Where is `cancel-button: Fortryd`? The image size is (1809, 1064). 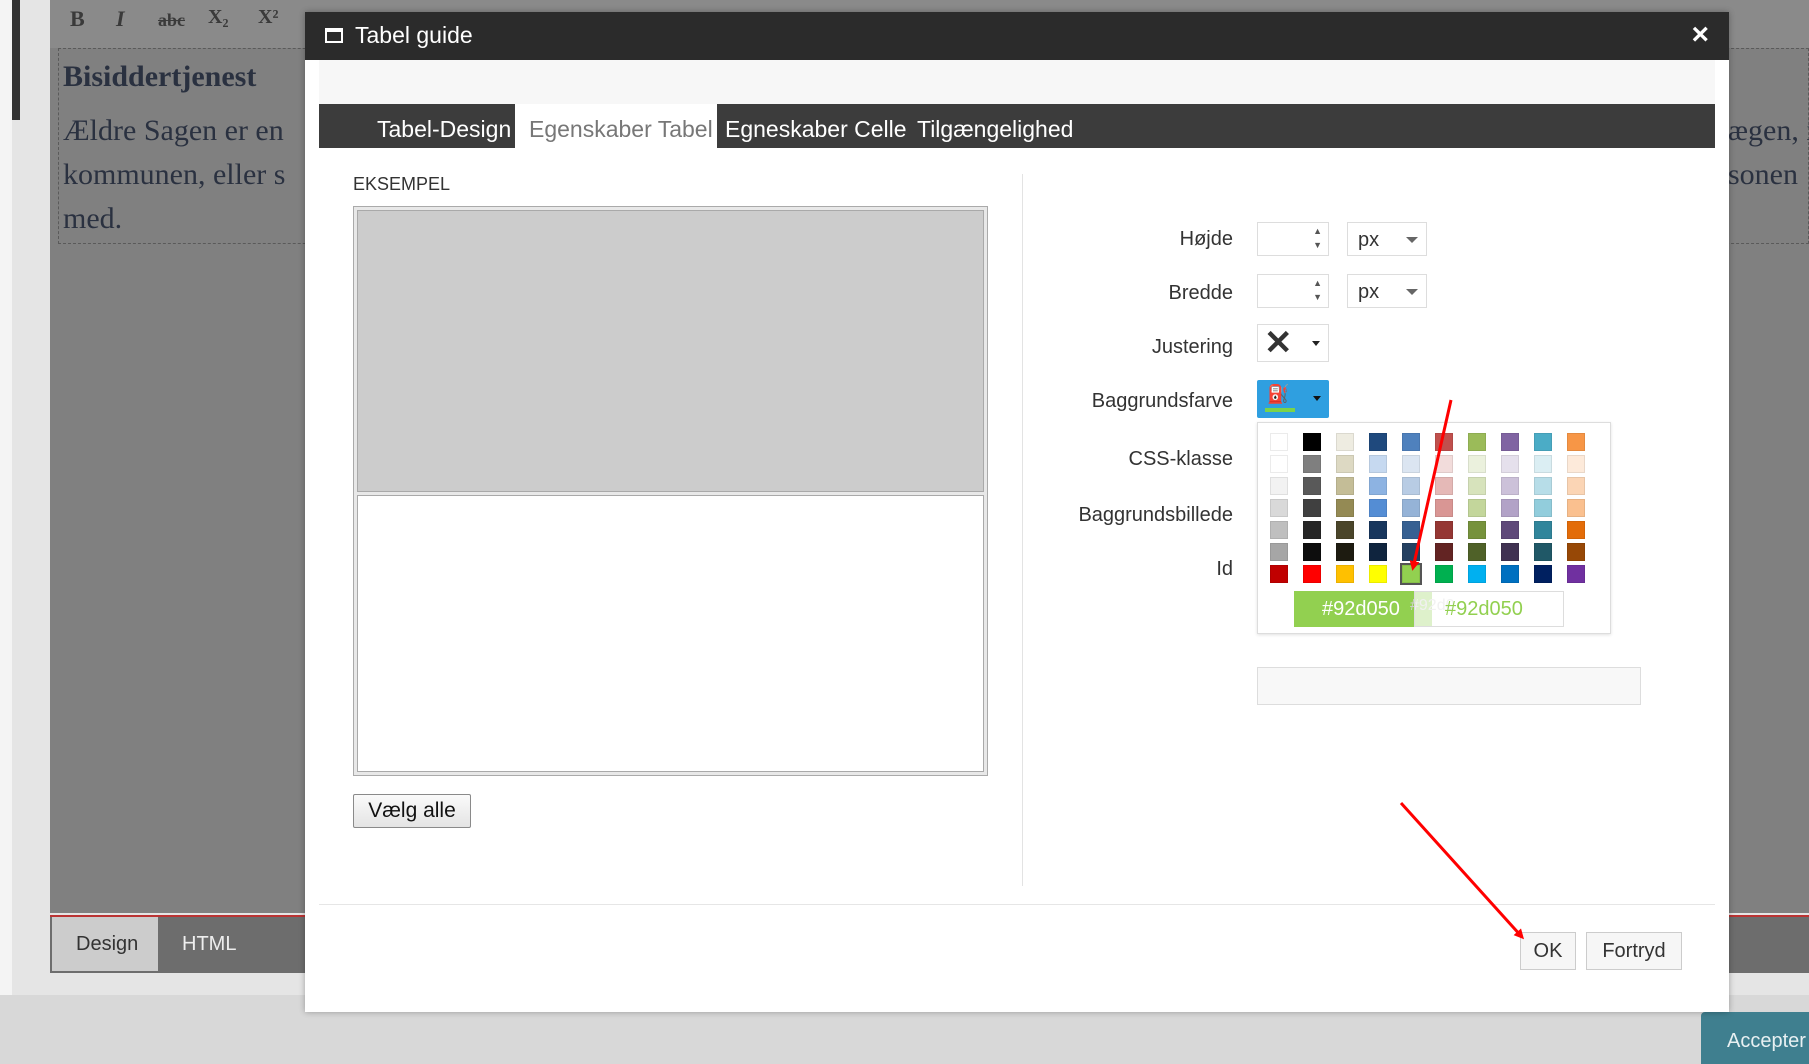 cancel-button: Fortryd is located at coordinates (1634, 951).